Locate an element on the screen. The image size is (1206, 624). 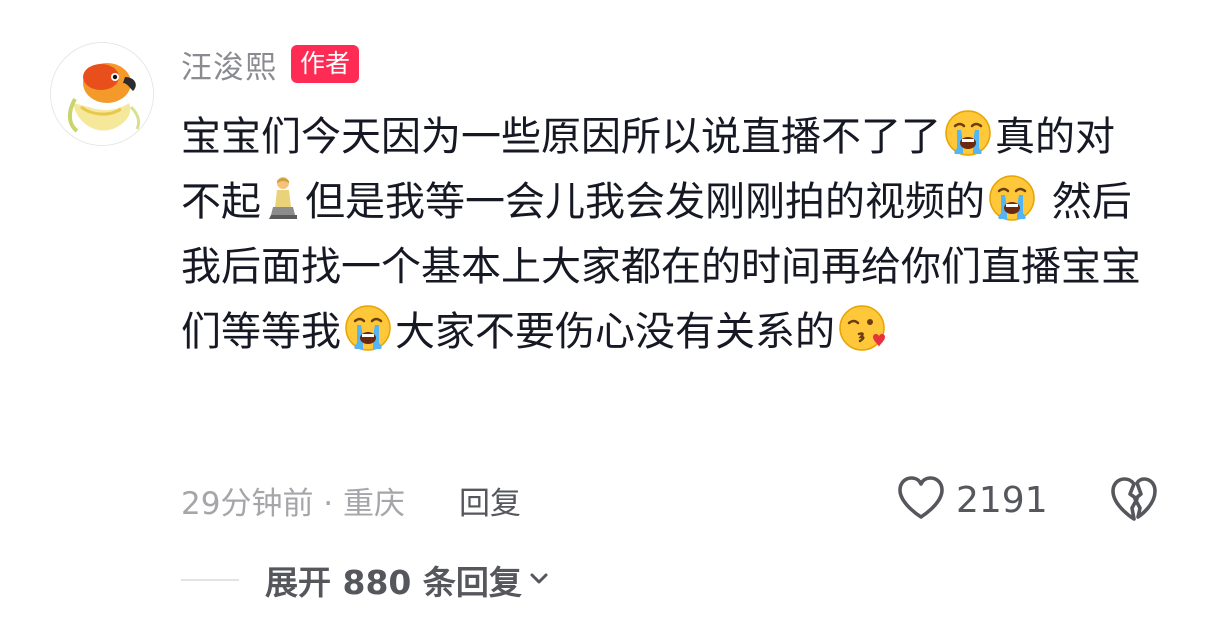
parrot-avatar-icon is located at coordinates (102, 94).